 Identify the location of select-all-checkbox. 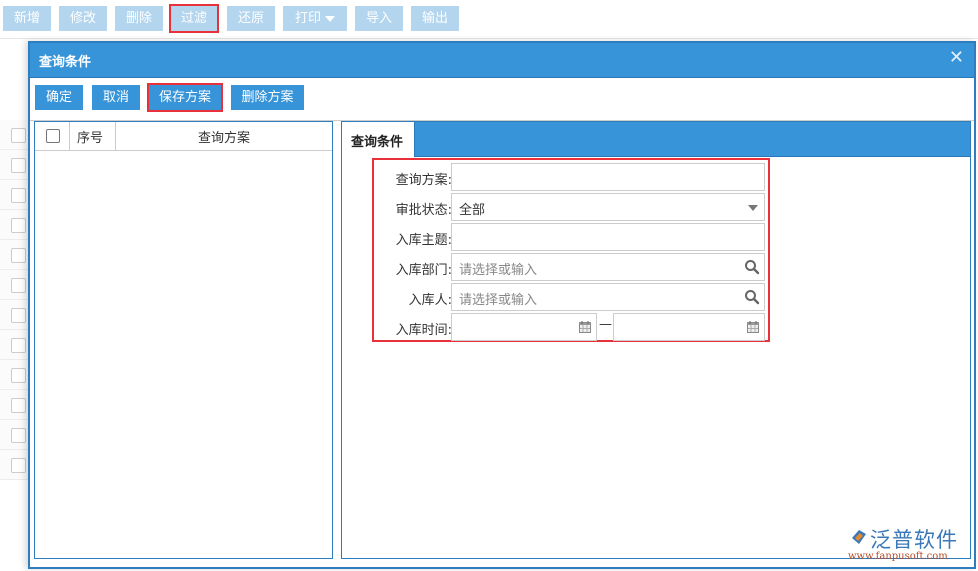
(53, 136).